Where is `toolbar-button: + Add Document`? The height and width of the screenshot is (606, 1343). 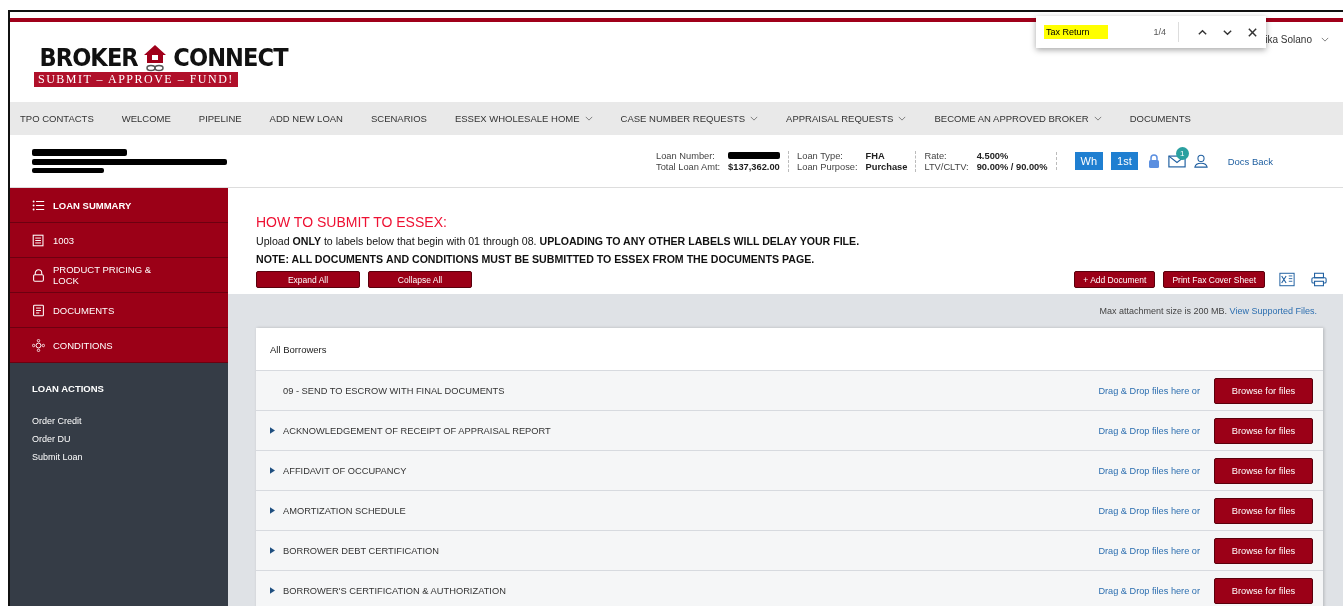
toolbar-button: + Add Document is located at coordinates (1115, 279).